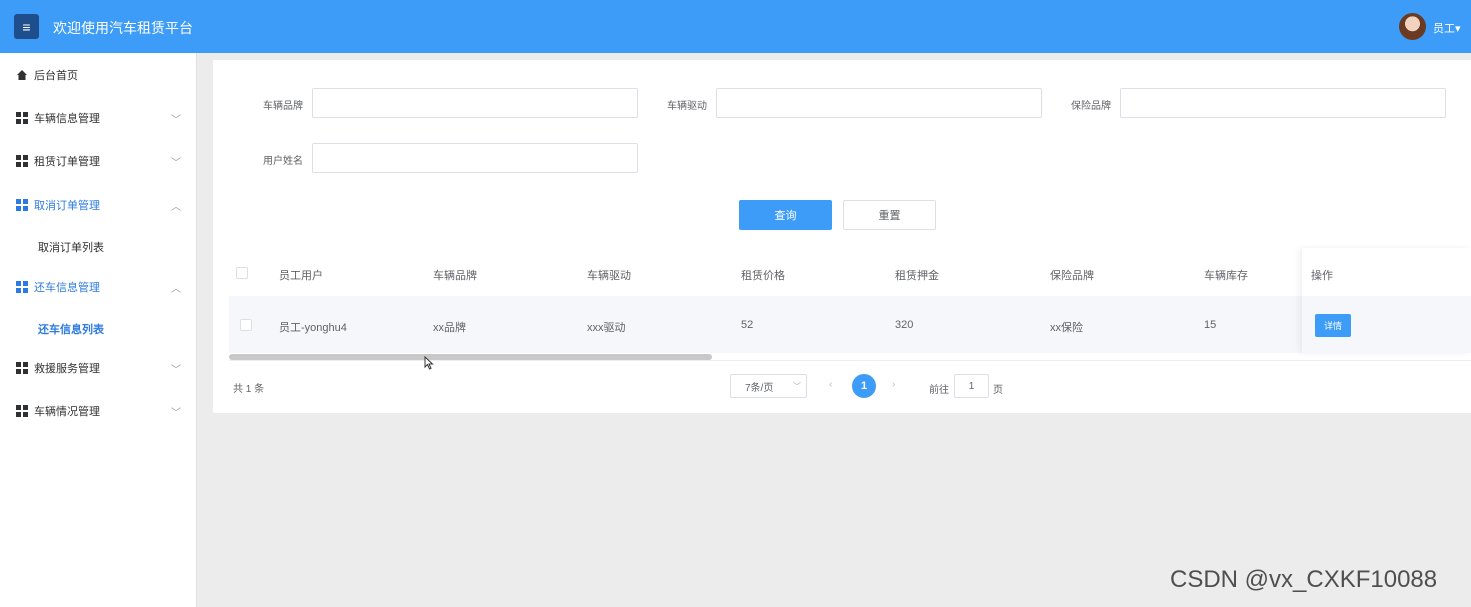  I want to click on page-number-current: 1, so click(864, 386).